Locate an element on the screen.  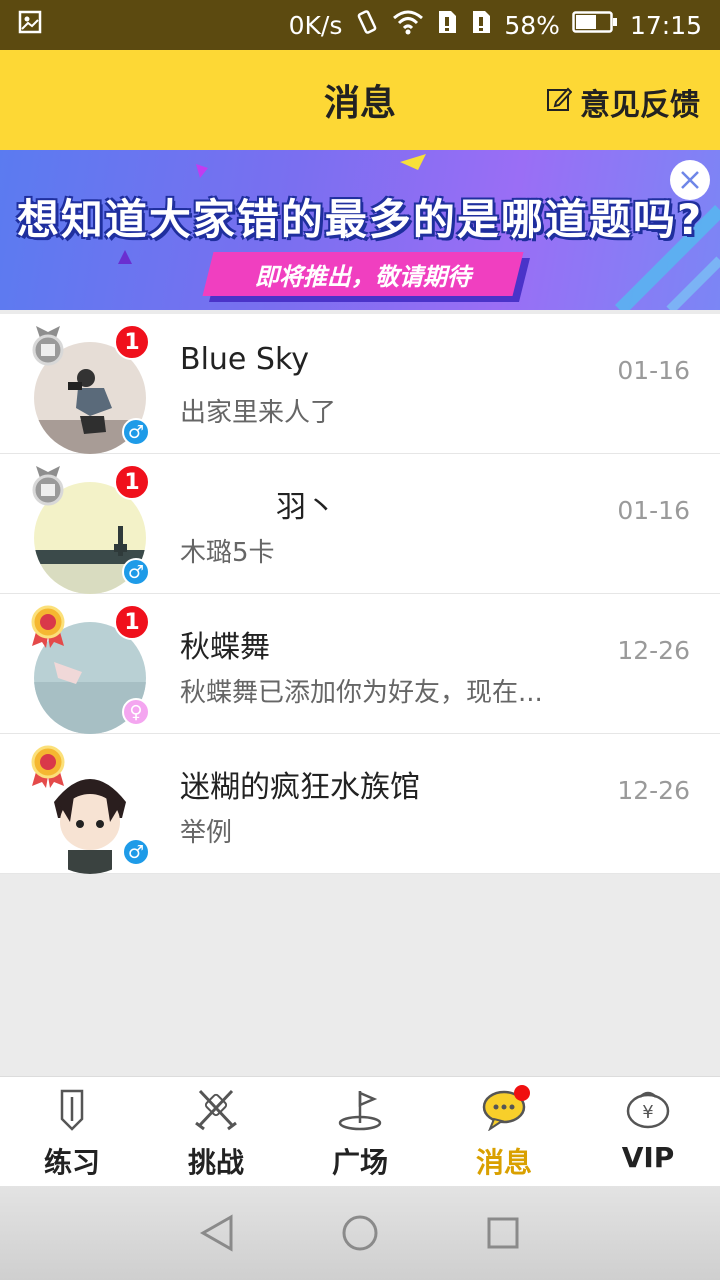
battery-percent: 58% is located at coordinates (532, 25).